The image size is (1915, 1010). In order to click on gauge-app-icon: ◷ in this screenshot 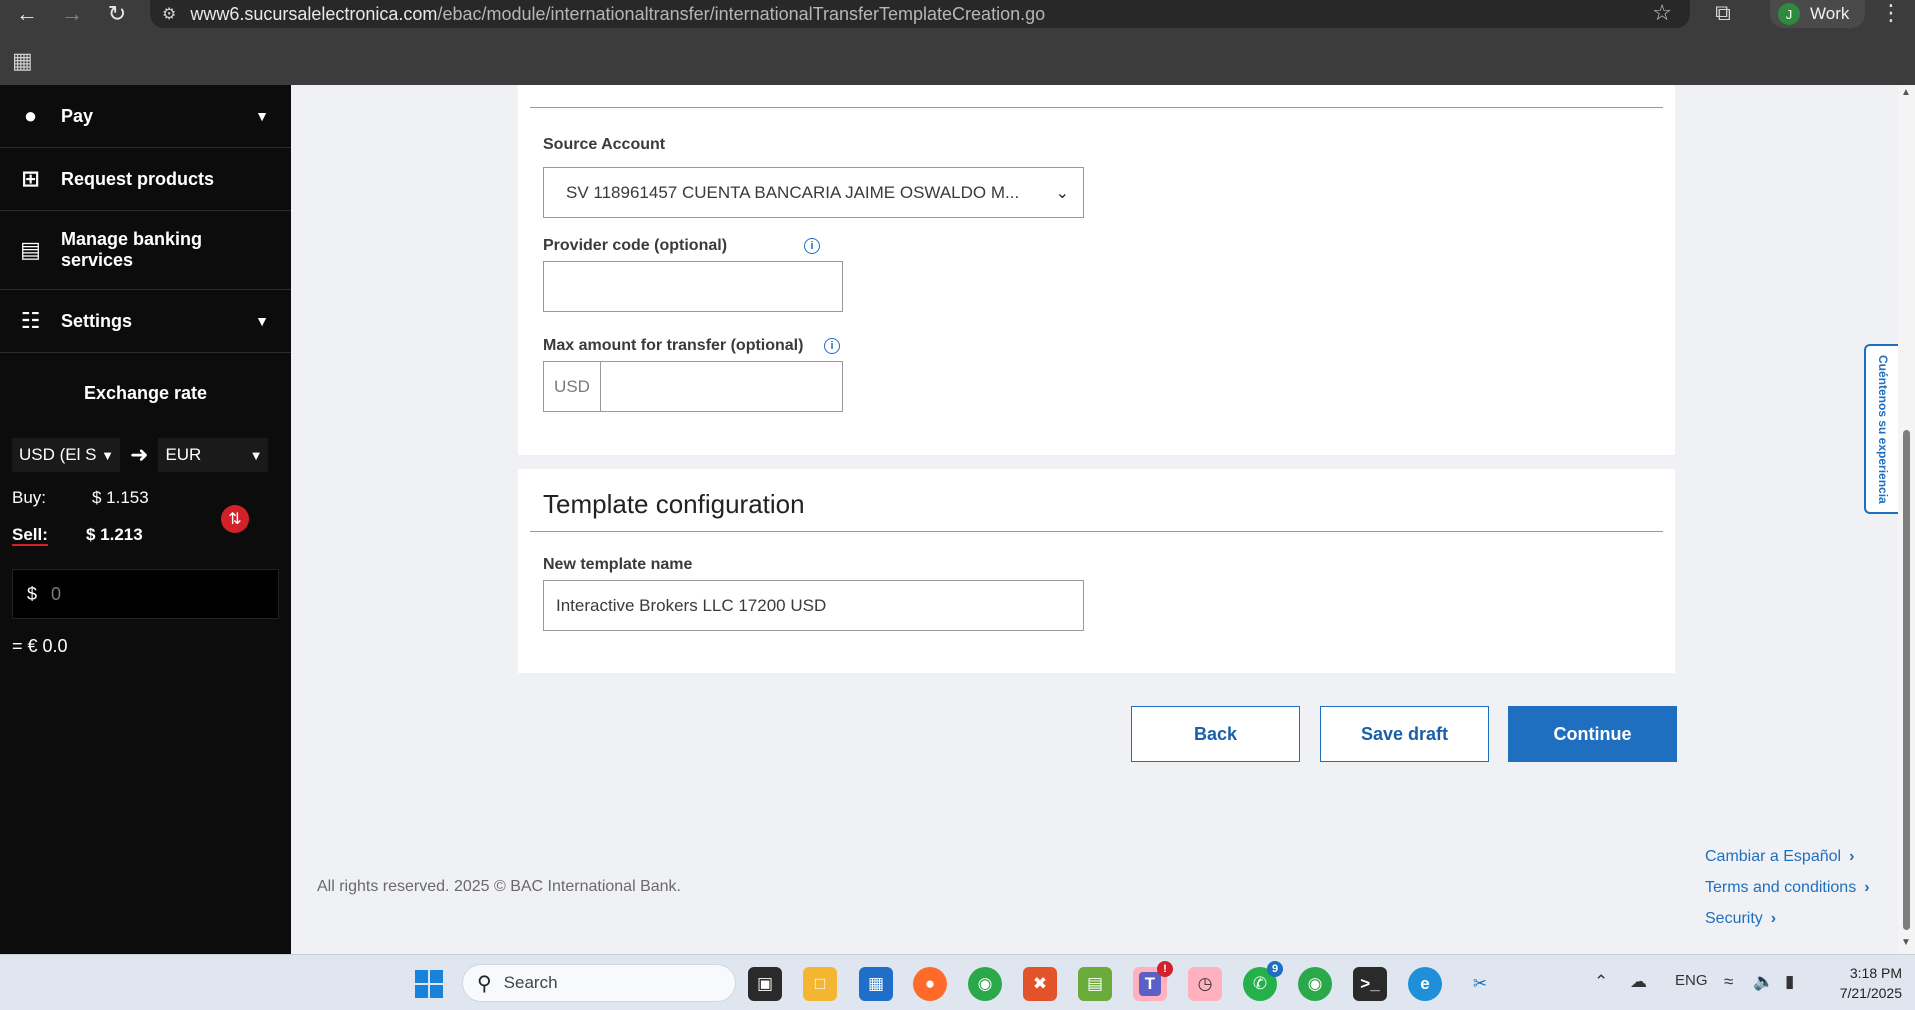, I will do `click(1205, 984)`.